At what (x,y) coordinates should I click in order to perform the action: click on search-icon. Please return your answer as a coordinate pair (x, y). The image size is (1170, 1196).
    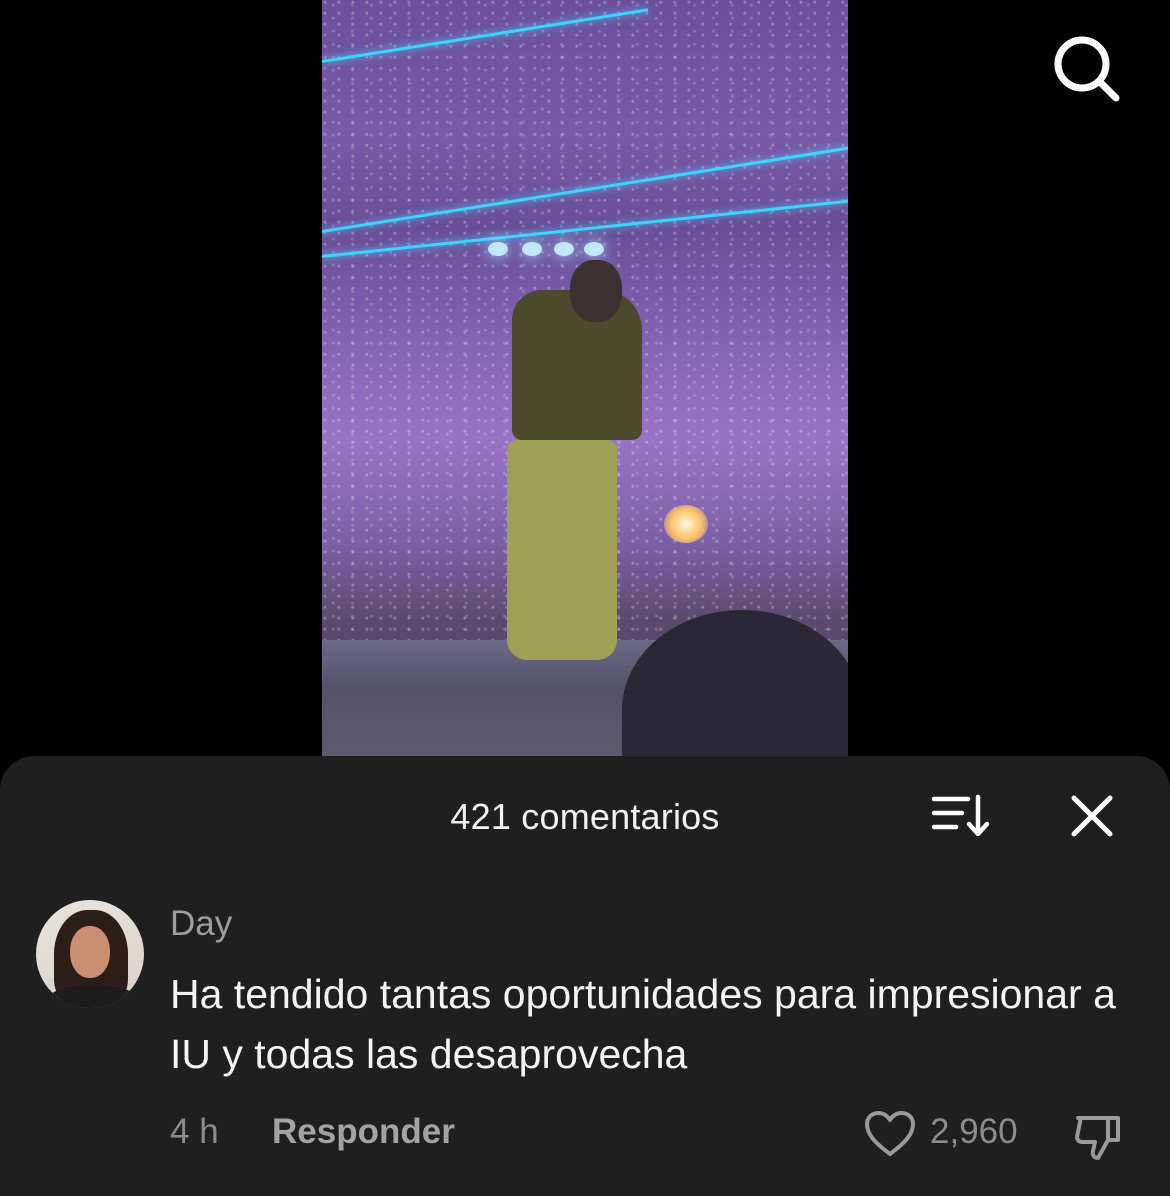
    Looking at the image, I should click on (1087, 69).